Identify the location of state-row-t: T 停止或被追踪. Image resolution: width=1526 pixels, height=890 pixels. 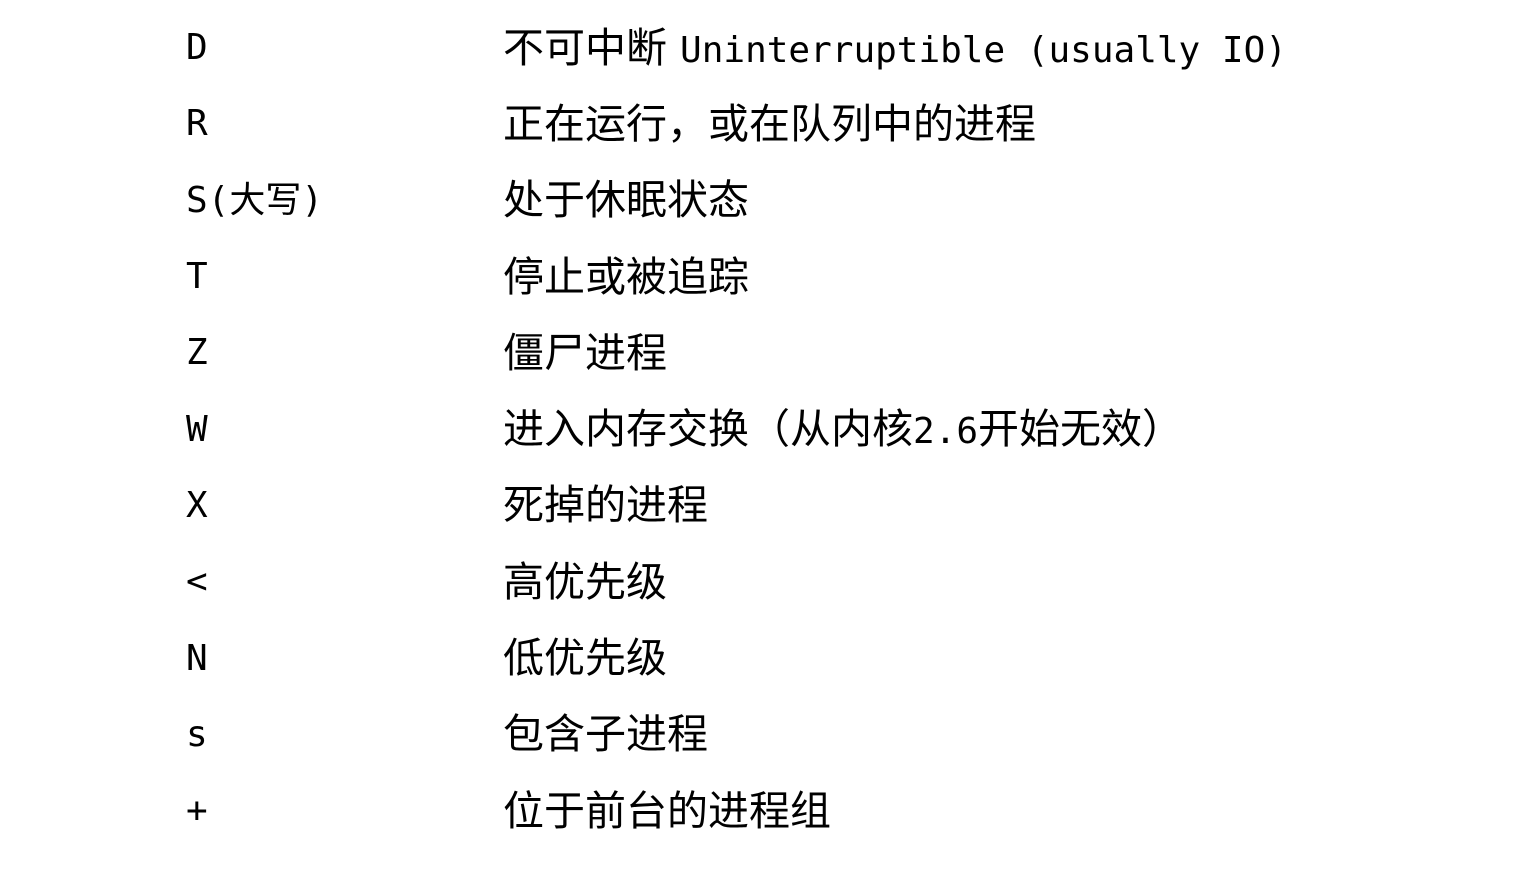
(846, 277).